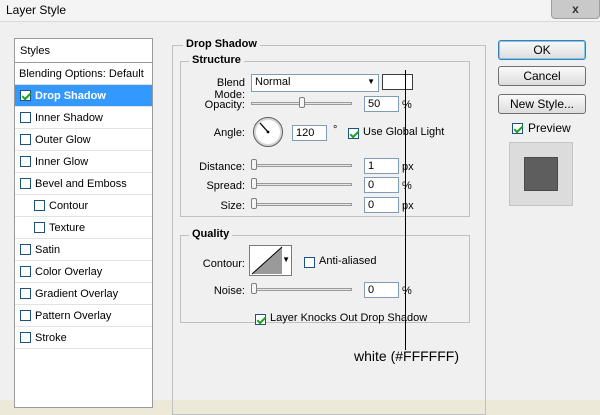 This screenshot has width=600, height=415. I want to click on window-title: Layer Style, so click(36, 10).